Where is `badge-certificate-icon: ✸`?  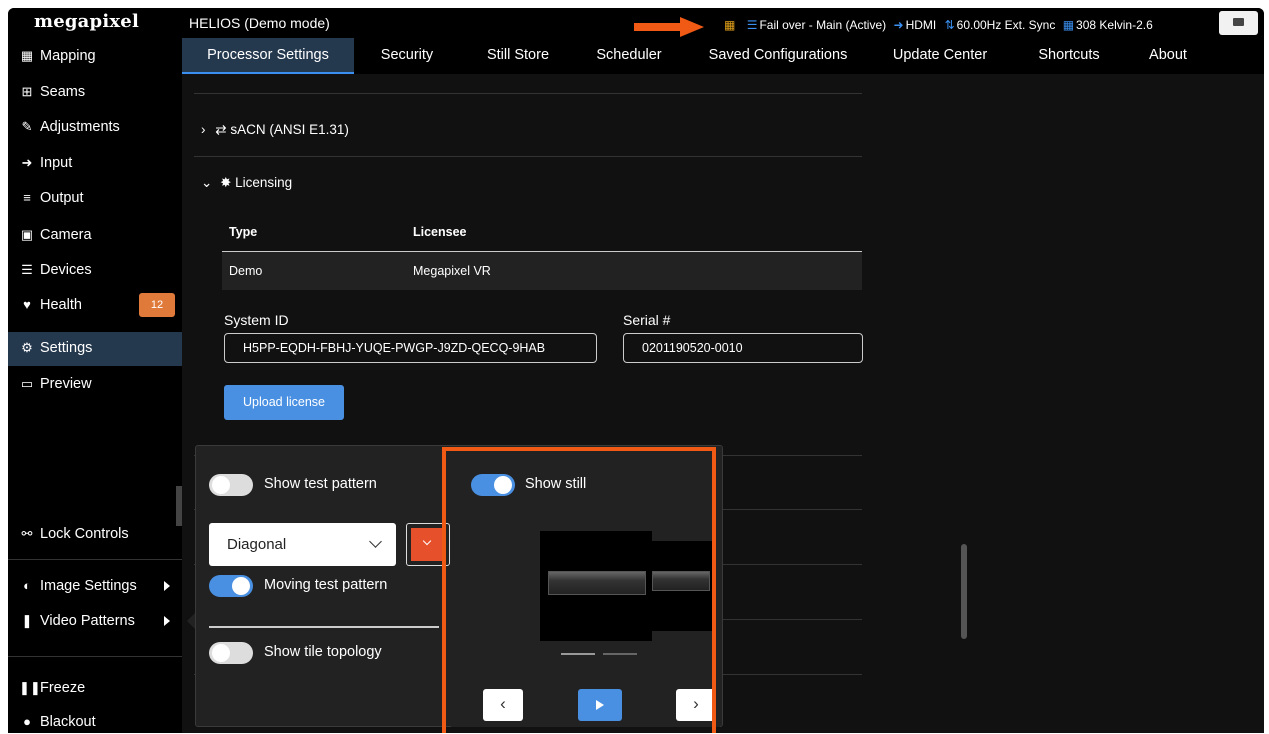 badge-certificate-icon: ✸ is located at coordinates (226, 182).